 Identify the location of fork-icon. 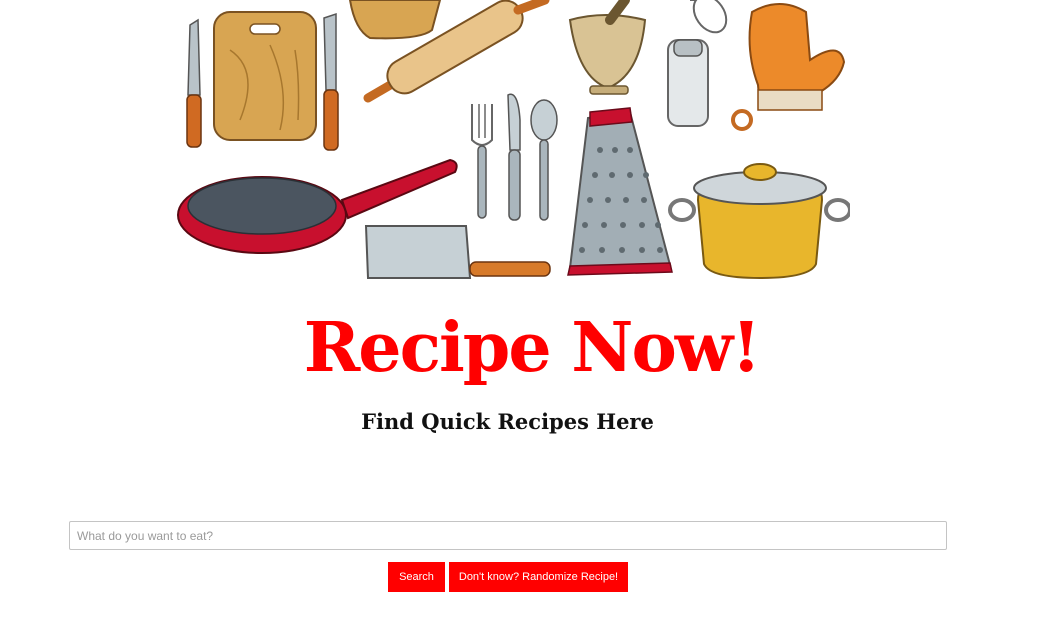
(482, 161).